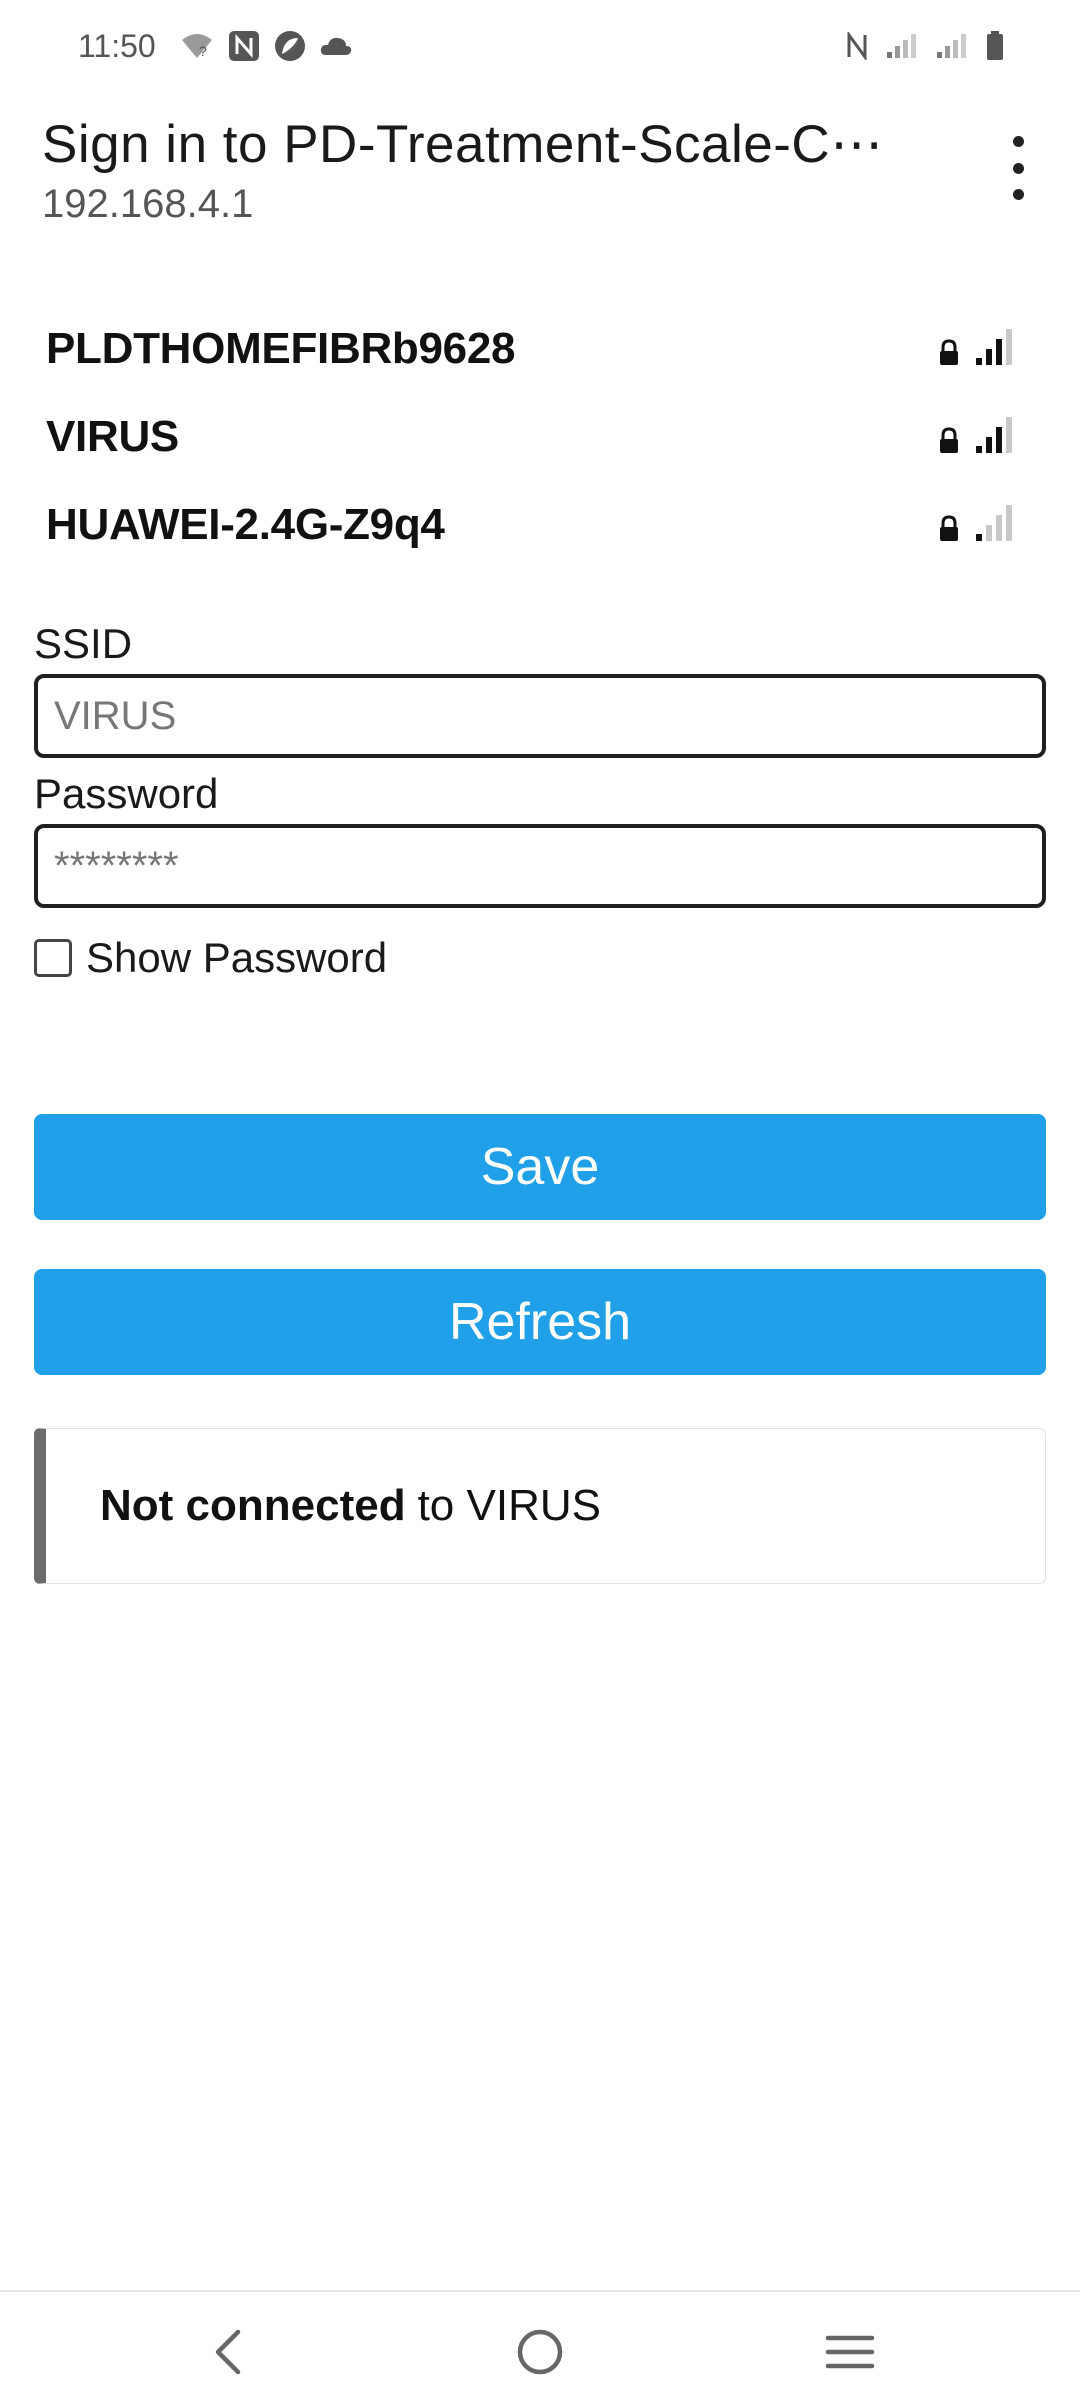 The image size is (1080, 2402). What do you see at coordinates (336, 48) in the screenshot?
I see `cloud-icon` at bounding box center [336, 48].